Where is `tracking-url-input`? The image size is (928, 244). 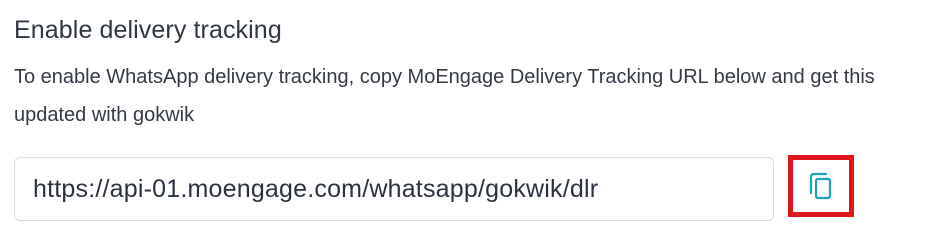
tracking-url-input is located at coordinates (403, 189).